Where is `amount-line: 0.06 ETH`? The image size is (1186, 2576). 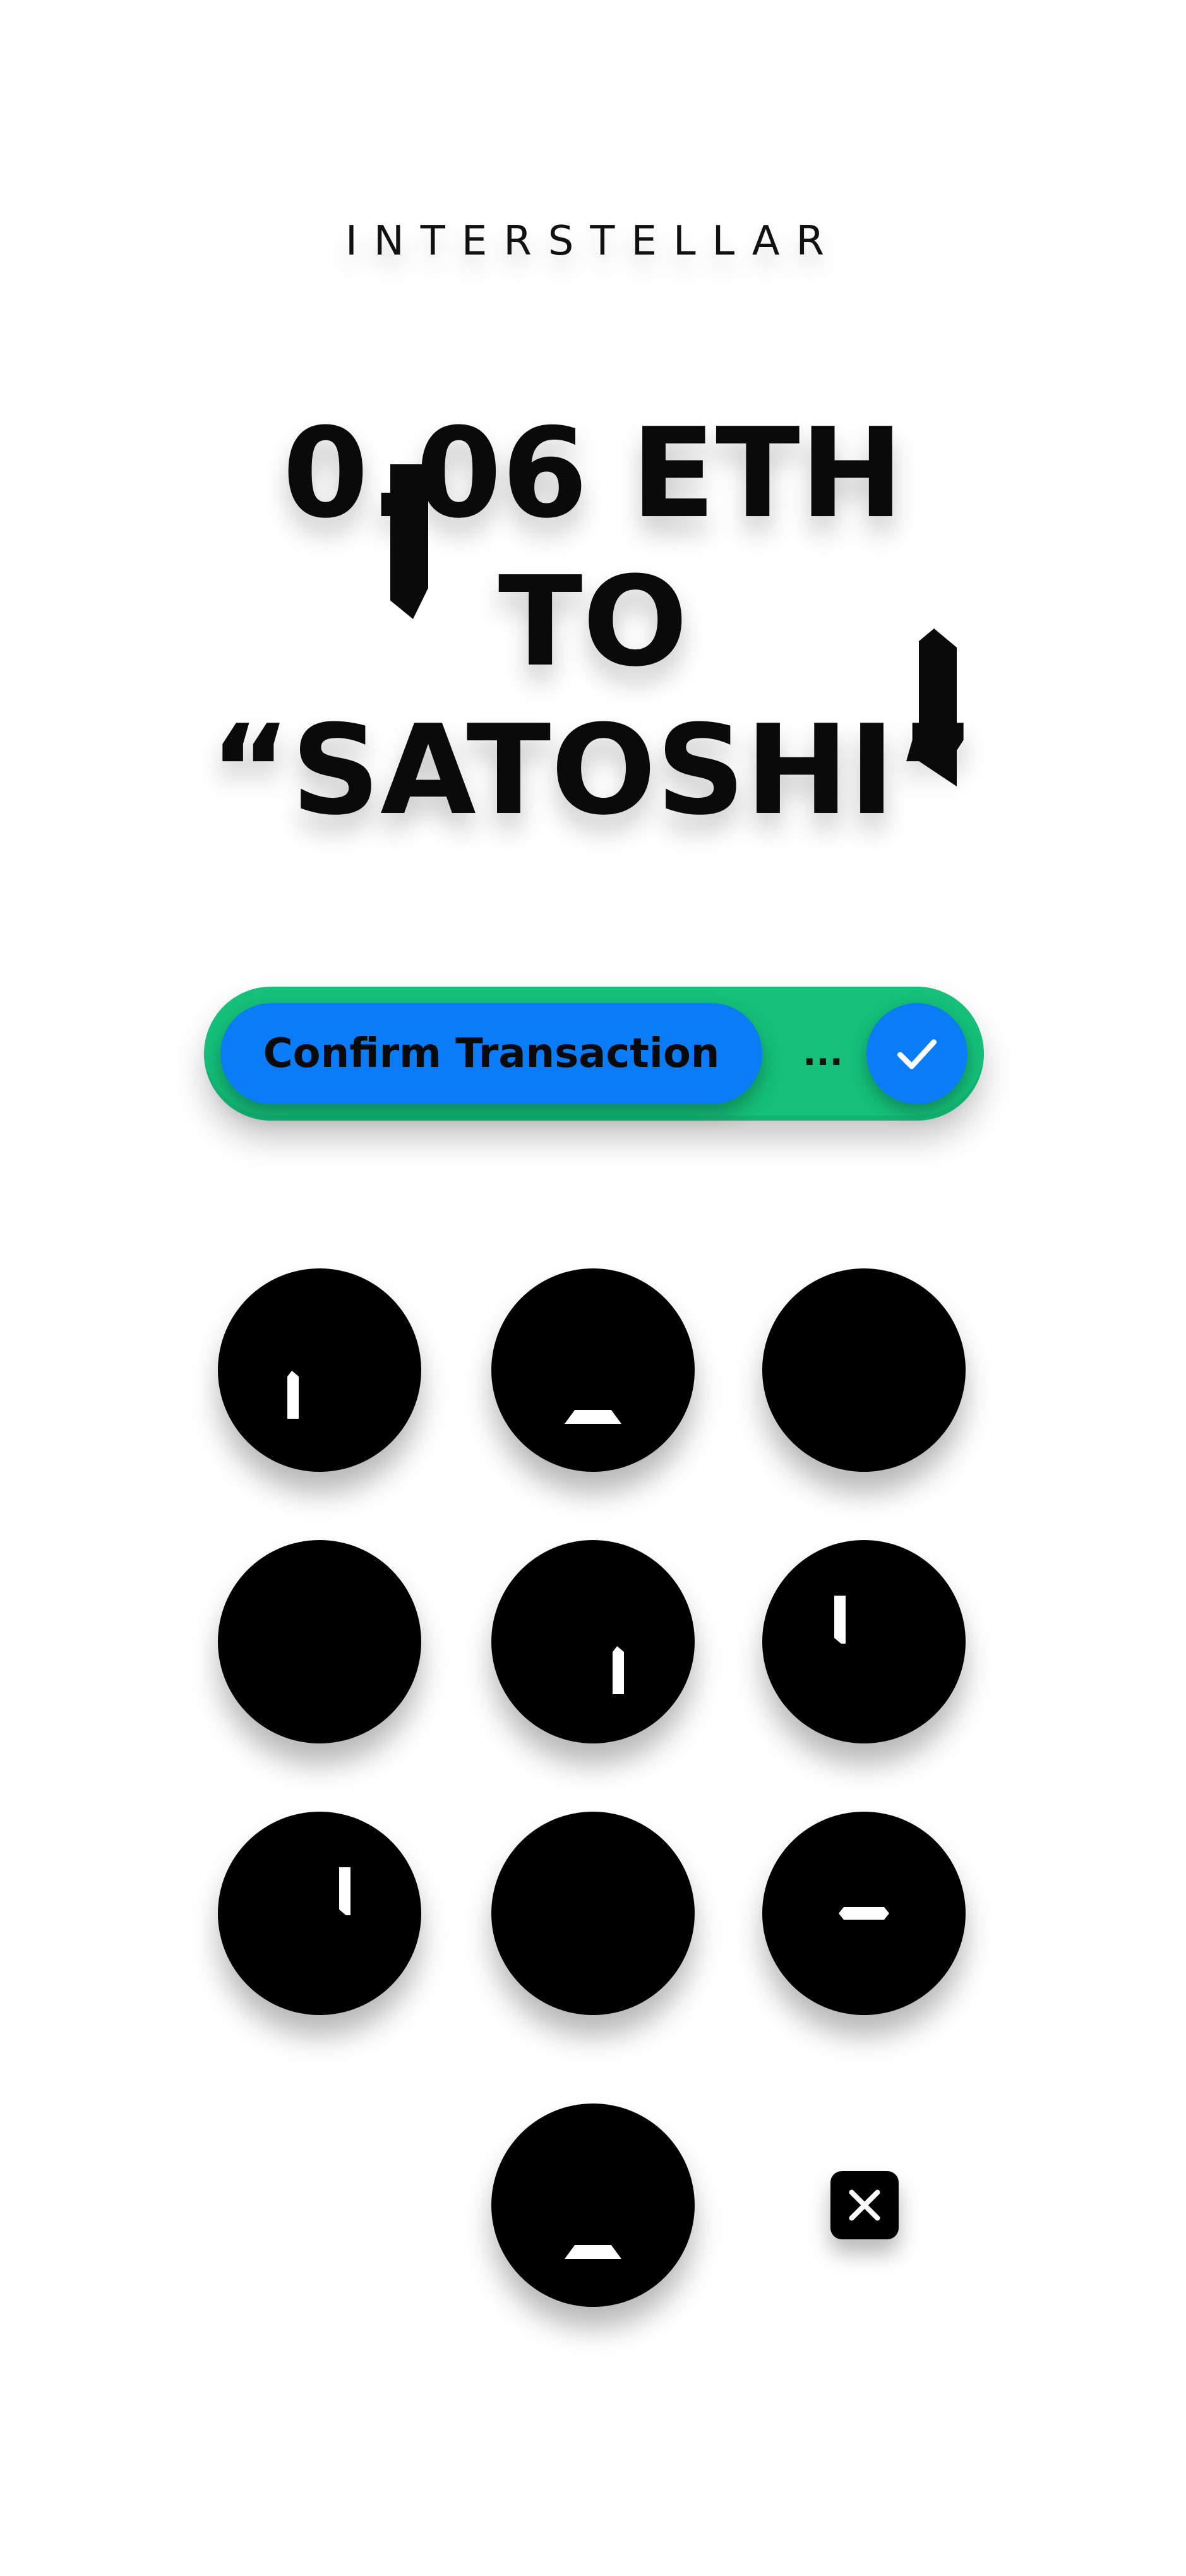
amount-line: 0.06 ETH is located at coordinates (593, 474).